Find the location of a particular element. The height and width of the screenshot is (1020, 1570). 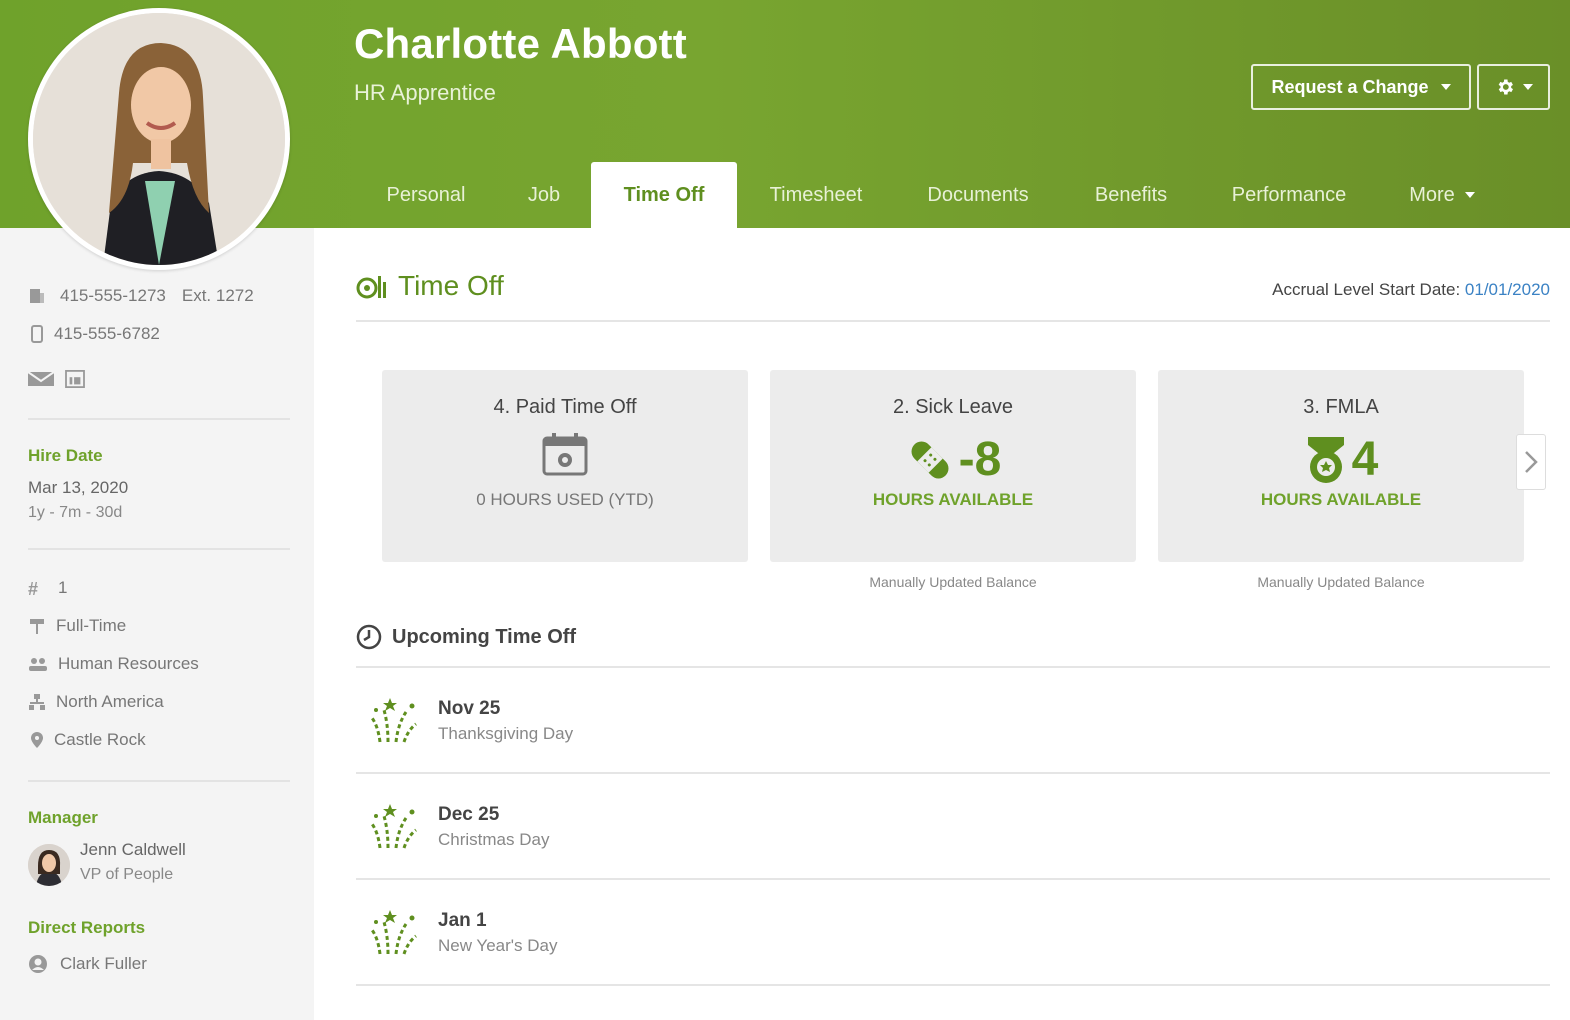

location-row: Castle Rock is located at coordinates (87, 740).